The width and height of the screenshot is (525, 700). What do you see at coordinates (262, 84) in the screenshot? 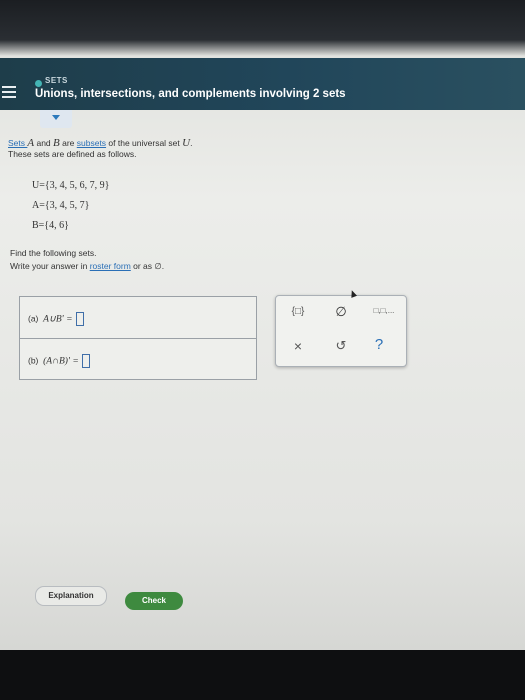
I see `header-bar` at bounding box center [262, 84].